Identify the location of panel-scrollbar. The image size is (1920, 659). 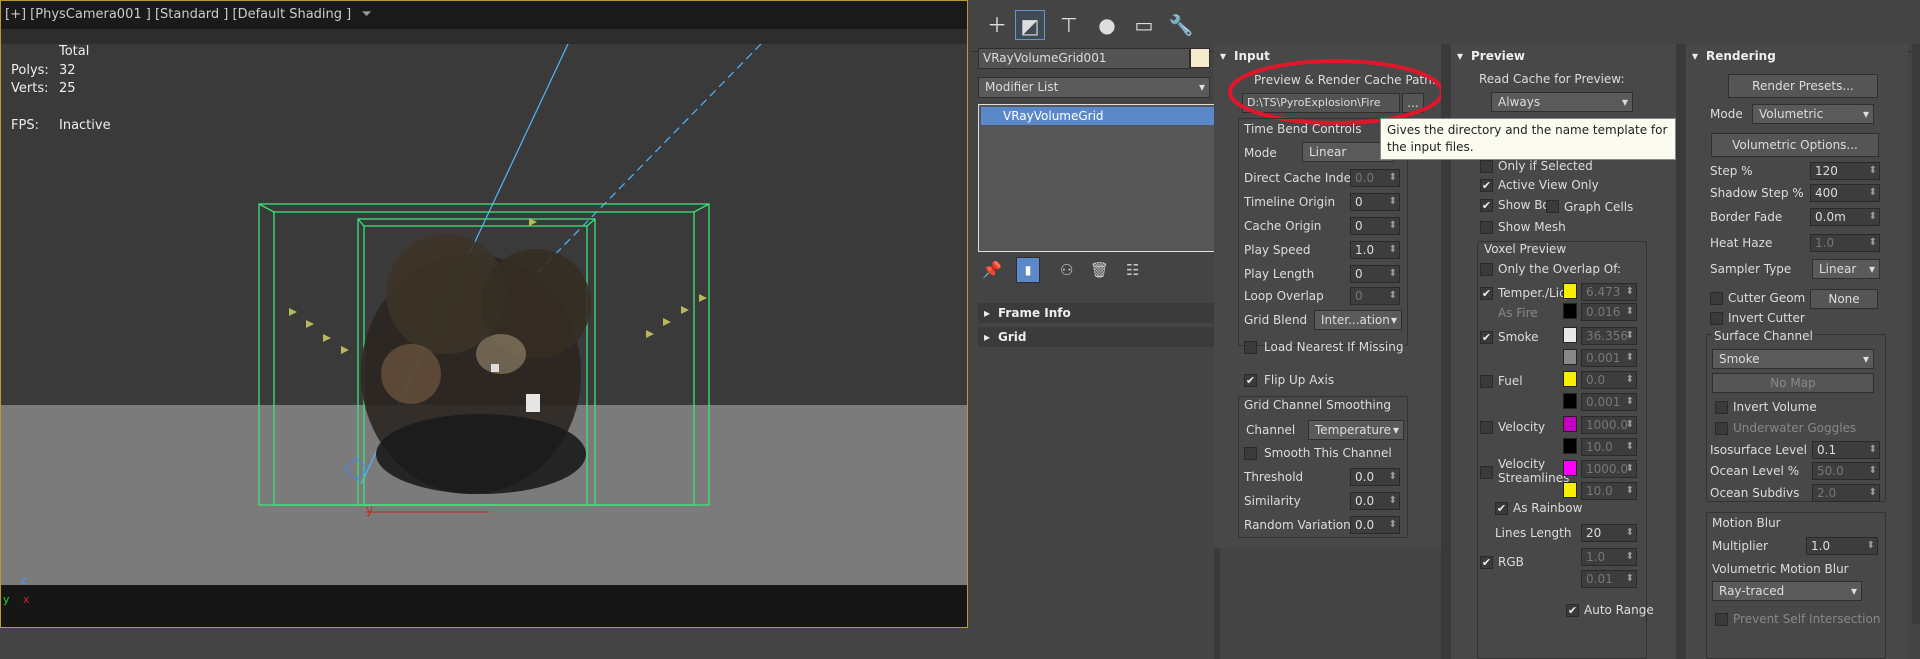
(1916, 334).